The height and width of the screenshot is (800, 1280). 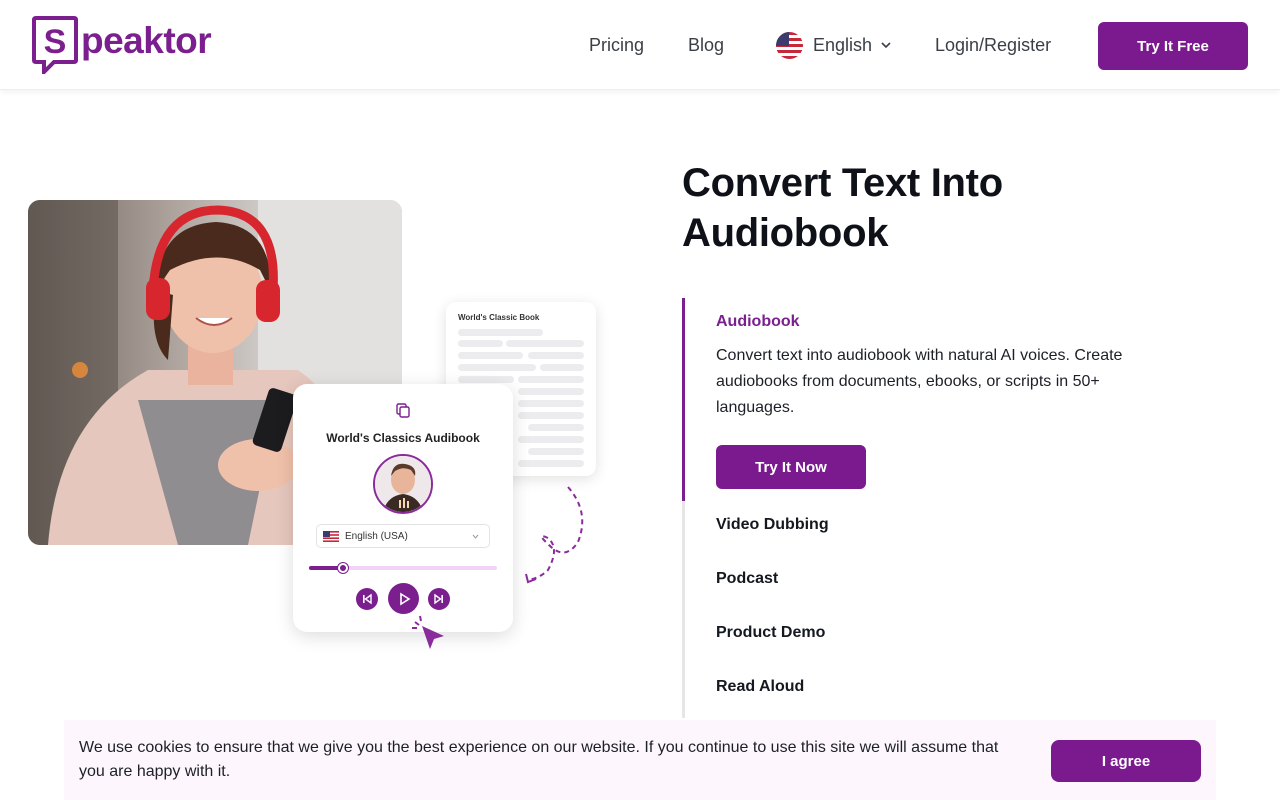 What do you see at coordinates (554, 535) in the screenshot?
I see `dashed-arrow-icon` at bounding box center [554, 535].